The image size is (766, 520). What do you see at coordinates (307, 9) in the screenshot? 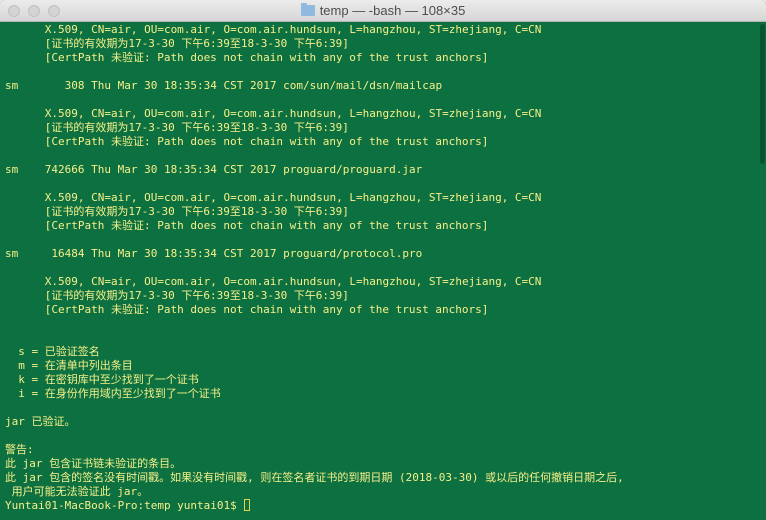
I see `folder-icon` at bounding box center [307, 9].